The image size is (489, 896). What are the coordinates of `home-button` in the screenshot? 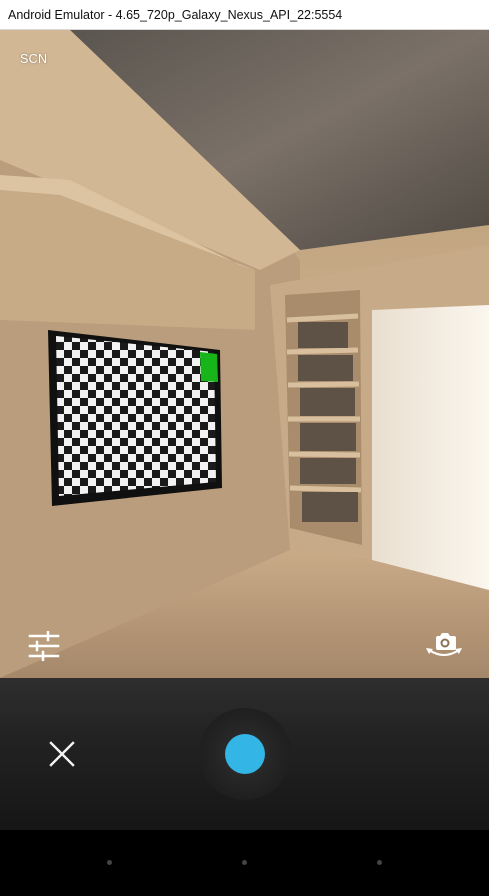 It's located at (244, 862).